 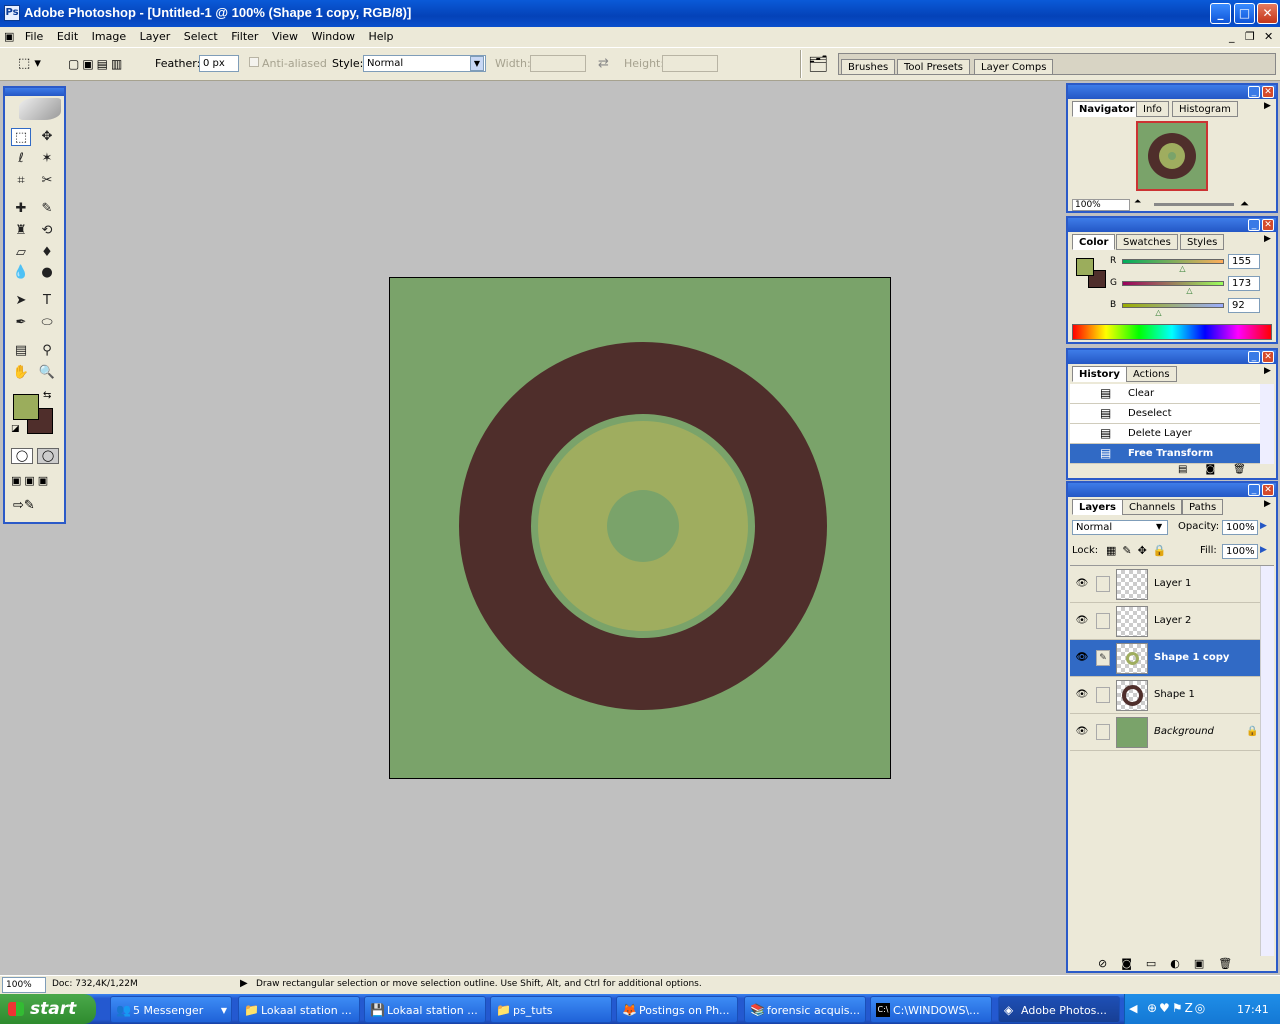 I want to click on history-item-selected: ▤ Free Transform, so click(x=1165, y=454).